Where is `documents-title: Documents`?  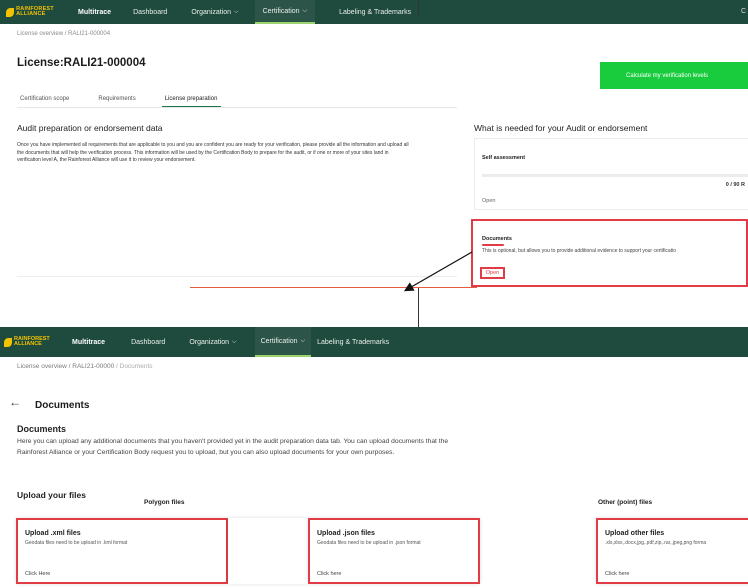 documents-title: Documents is located at coordinates (497, 239).